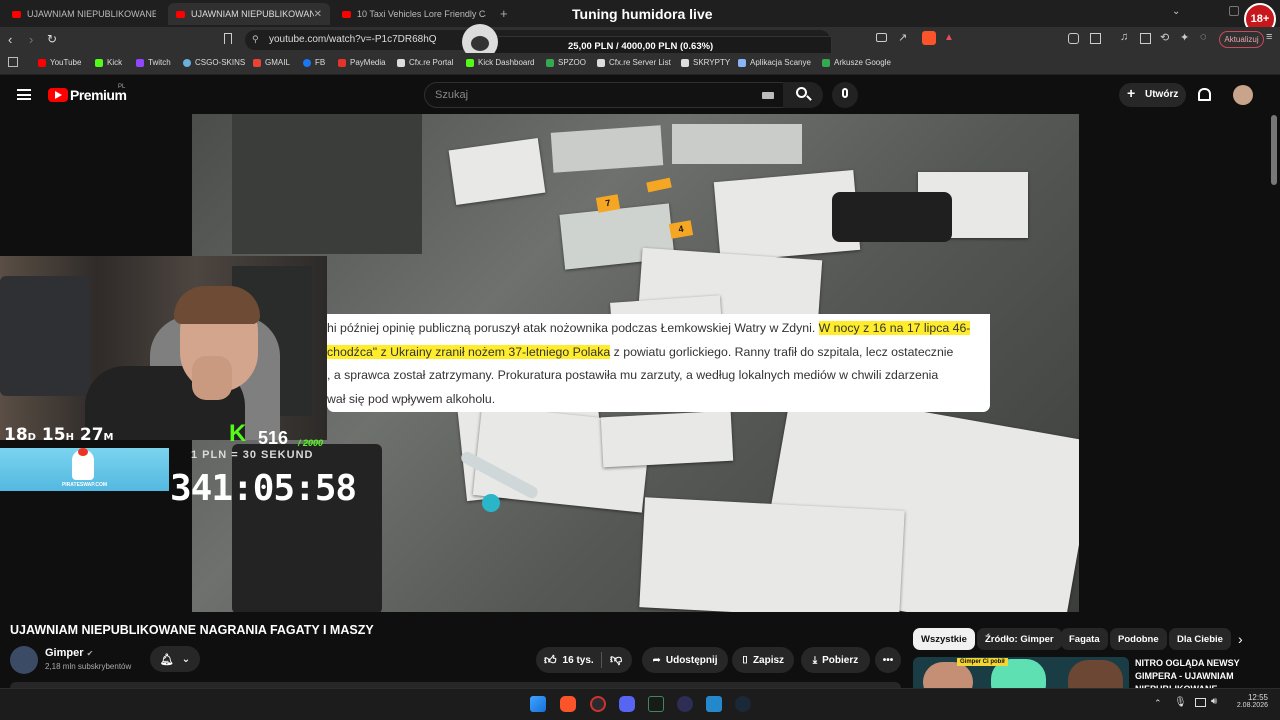 The image size is (1280, 720). I want to click on close-tab-icon: ✕, so click(318, 14).